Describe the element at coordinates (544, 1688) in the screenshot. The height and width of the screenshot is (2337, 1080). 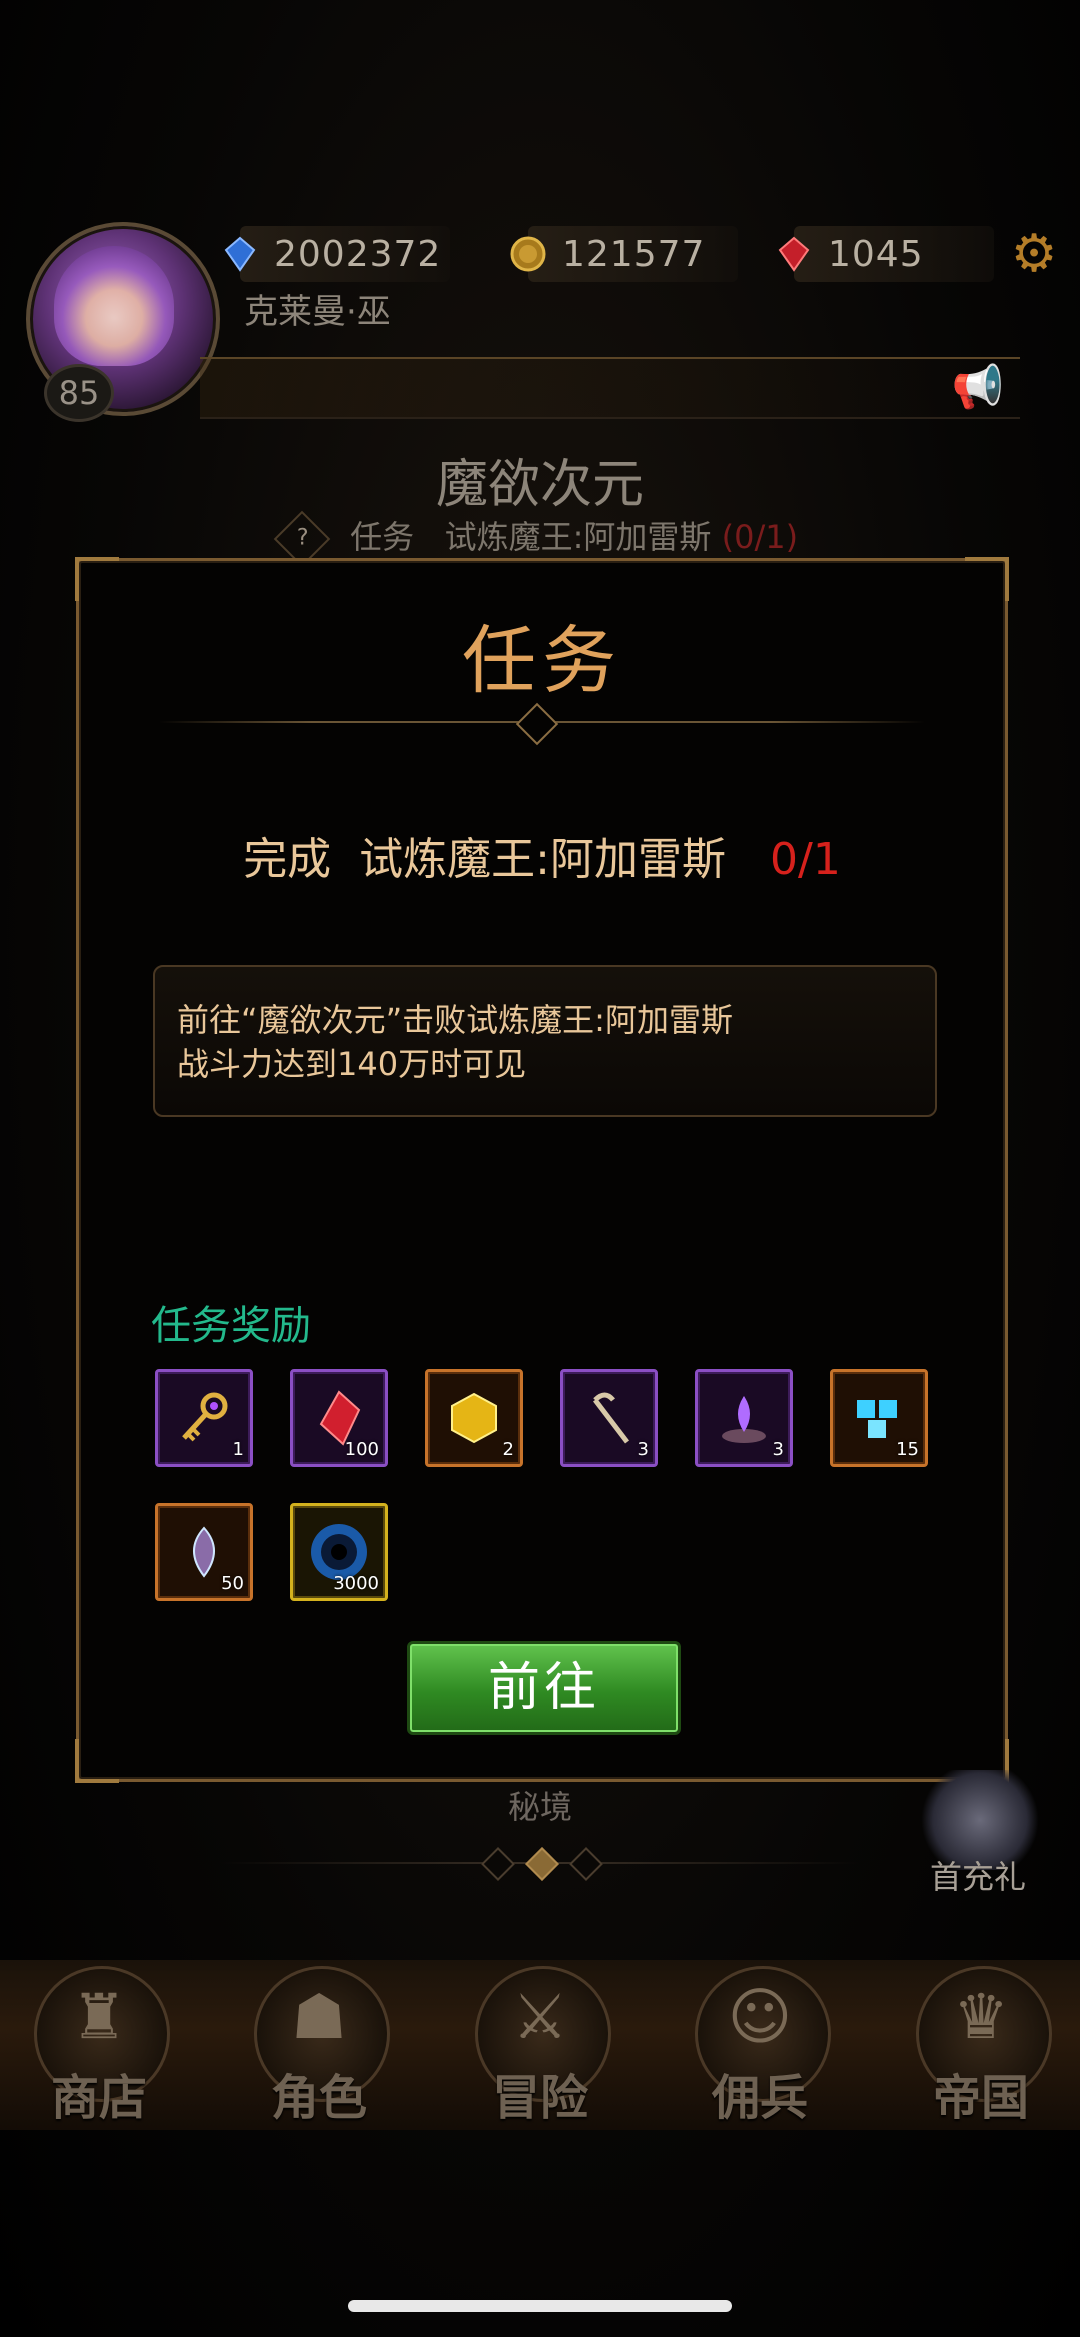
I see `go-button: 前往` at that location.